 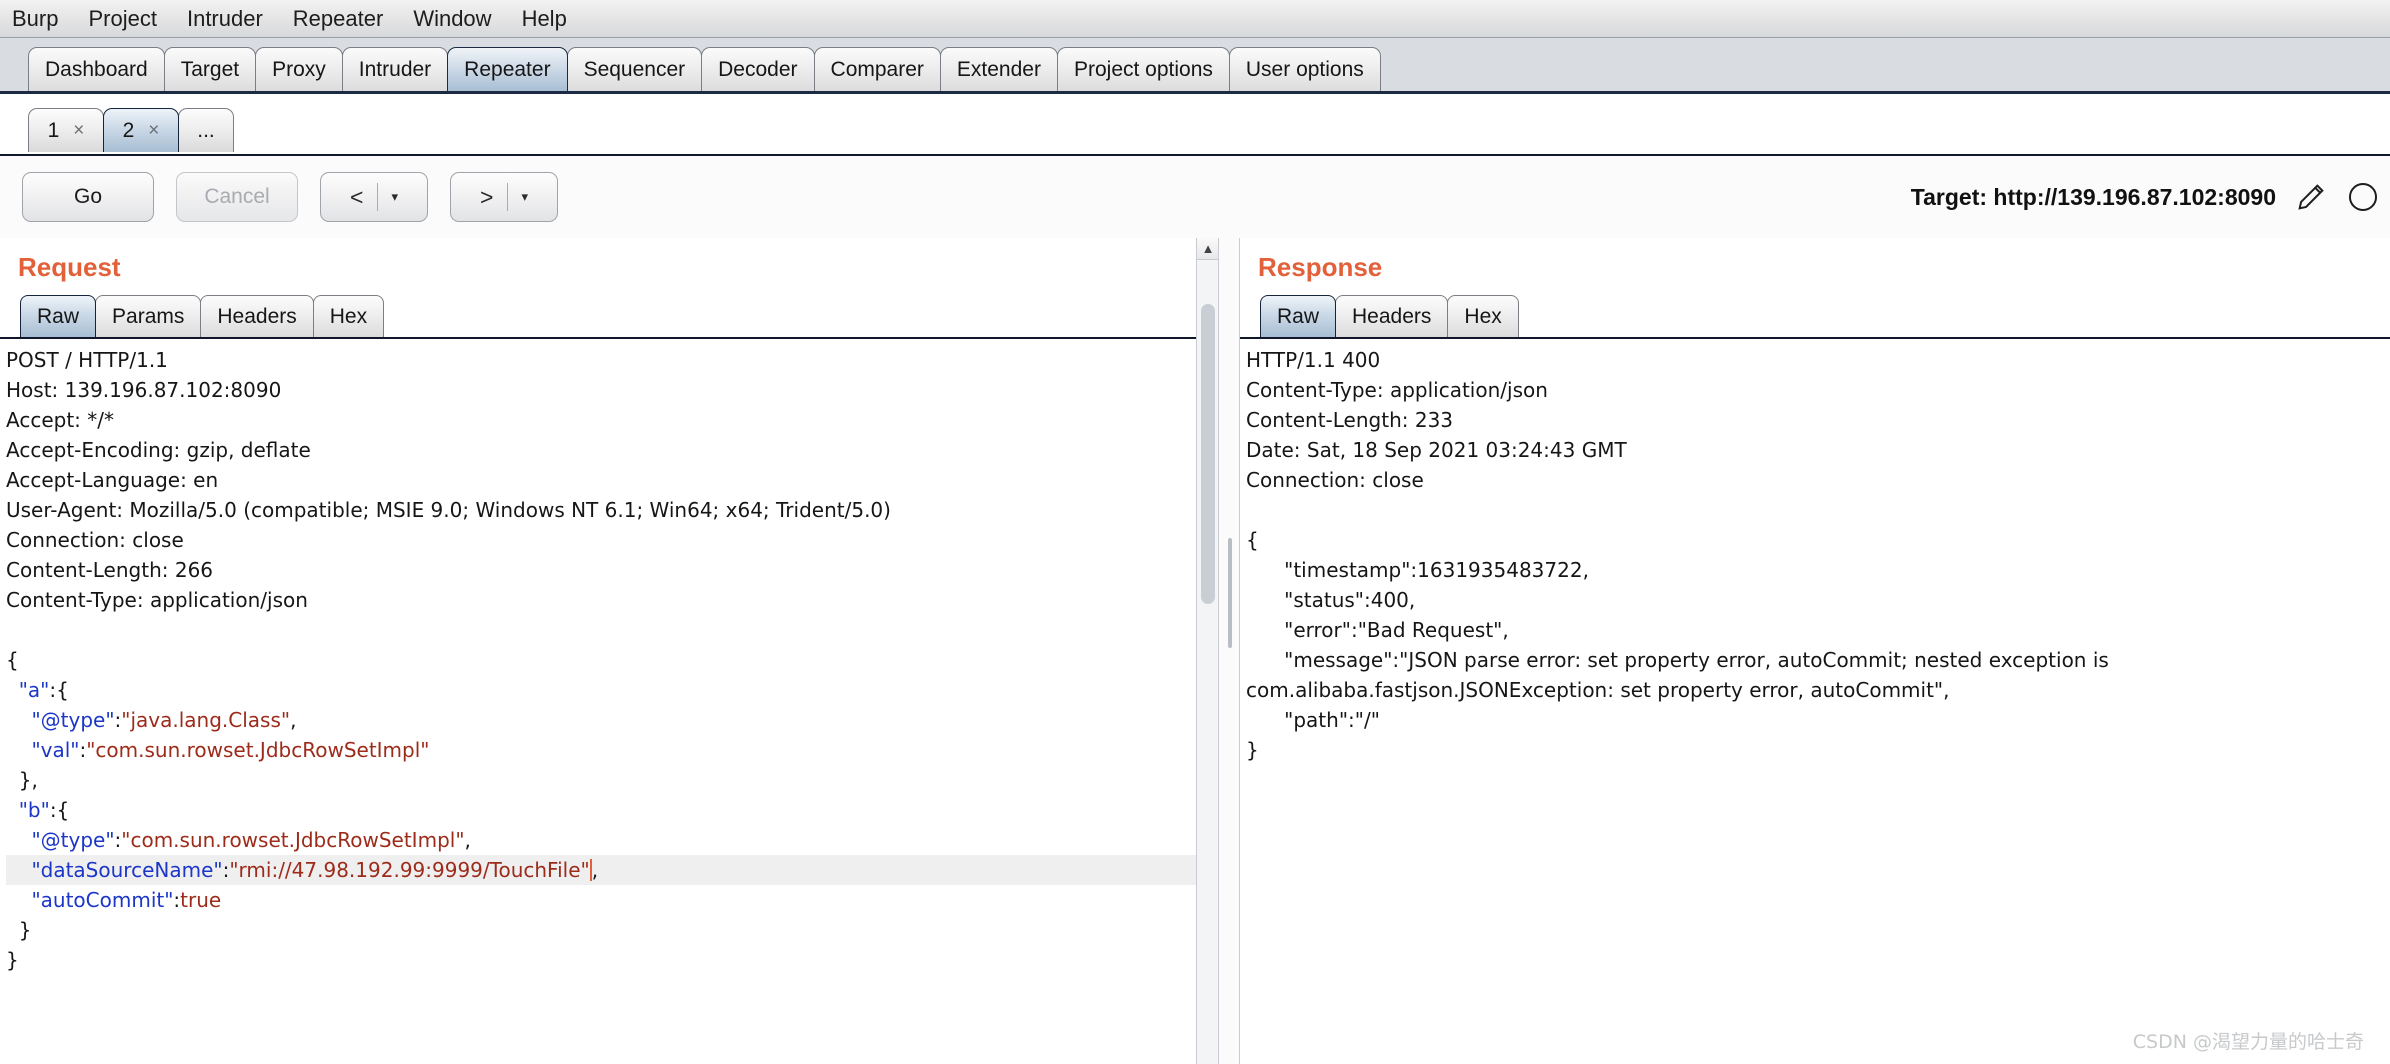 What do you see at coordinates (102, 900) in the screenshot?
I see `json-key: "autoCommit"` at bounding box center [102, 900].